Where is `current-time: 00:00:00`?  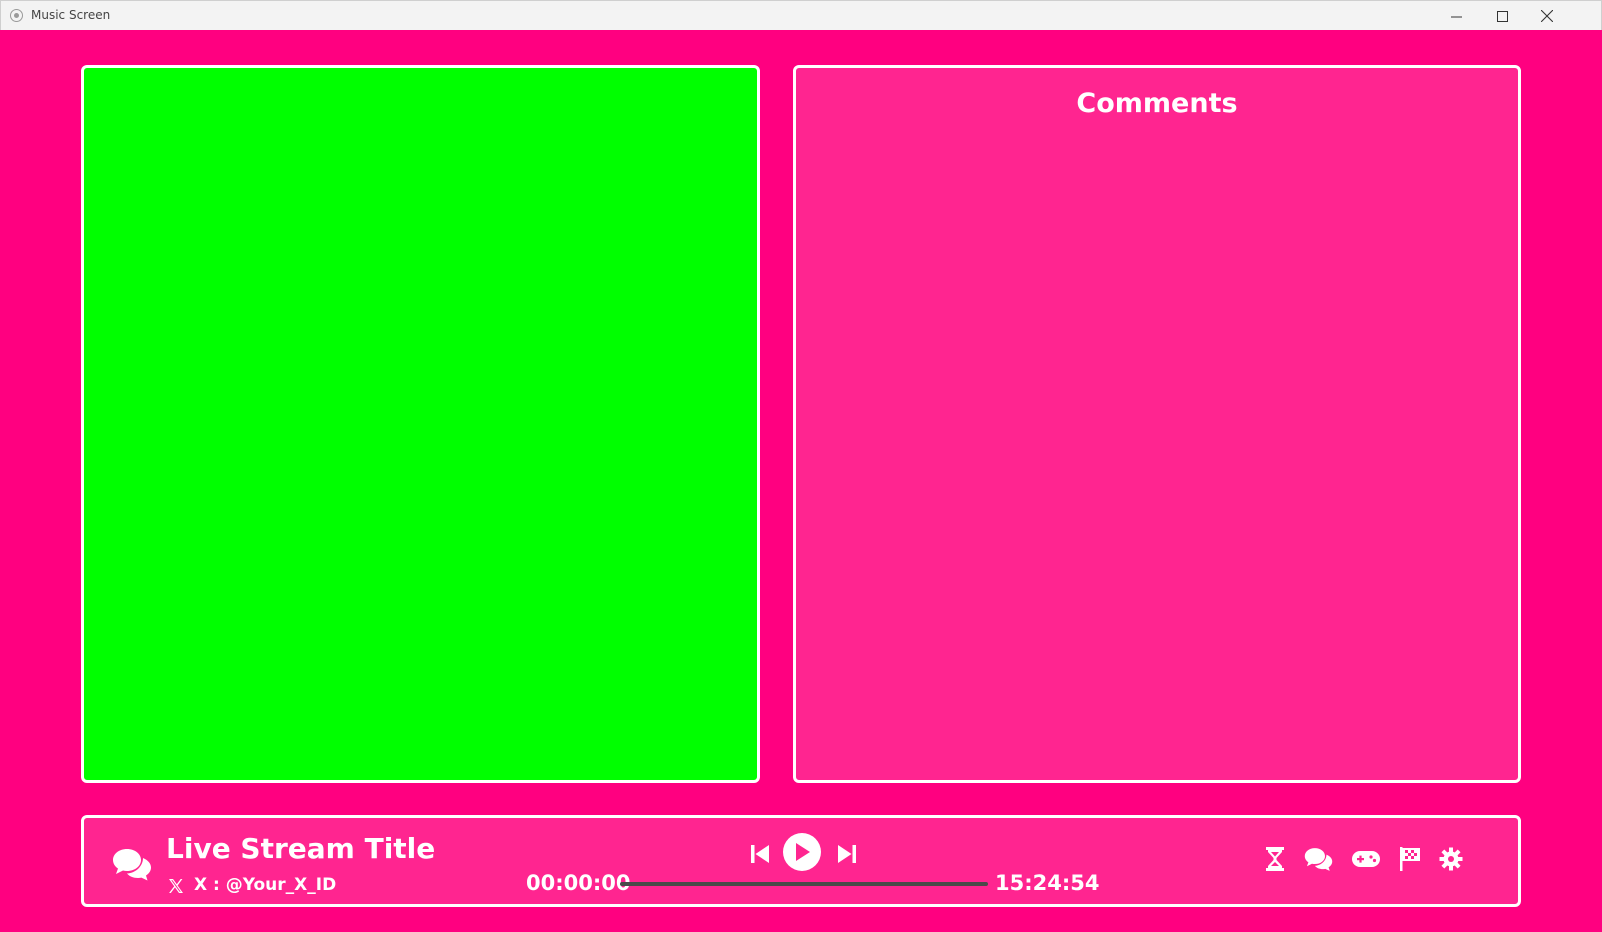 current-time: 00:00:00 is located at coordinates (578, 883).